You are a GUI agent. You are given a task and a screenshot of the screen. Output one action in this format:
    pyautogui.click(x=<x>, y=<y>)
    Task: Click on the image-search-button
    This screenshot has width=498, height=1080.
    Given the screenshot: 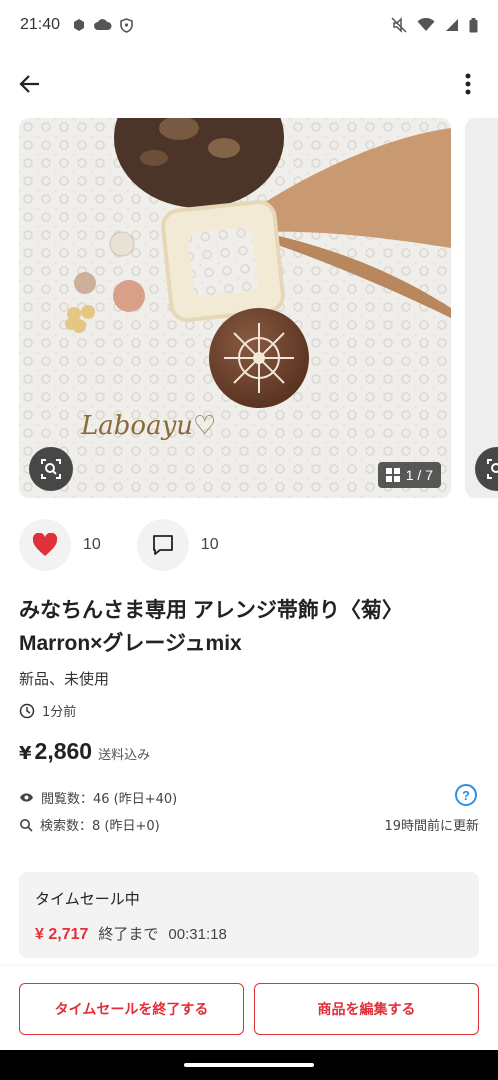 What is the action you would take?
    pyautogui.click(x=51, y=469)
    